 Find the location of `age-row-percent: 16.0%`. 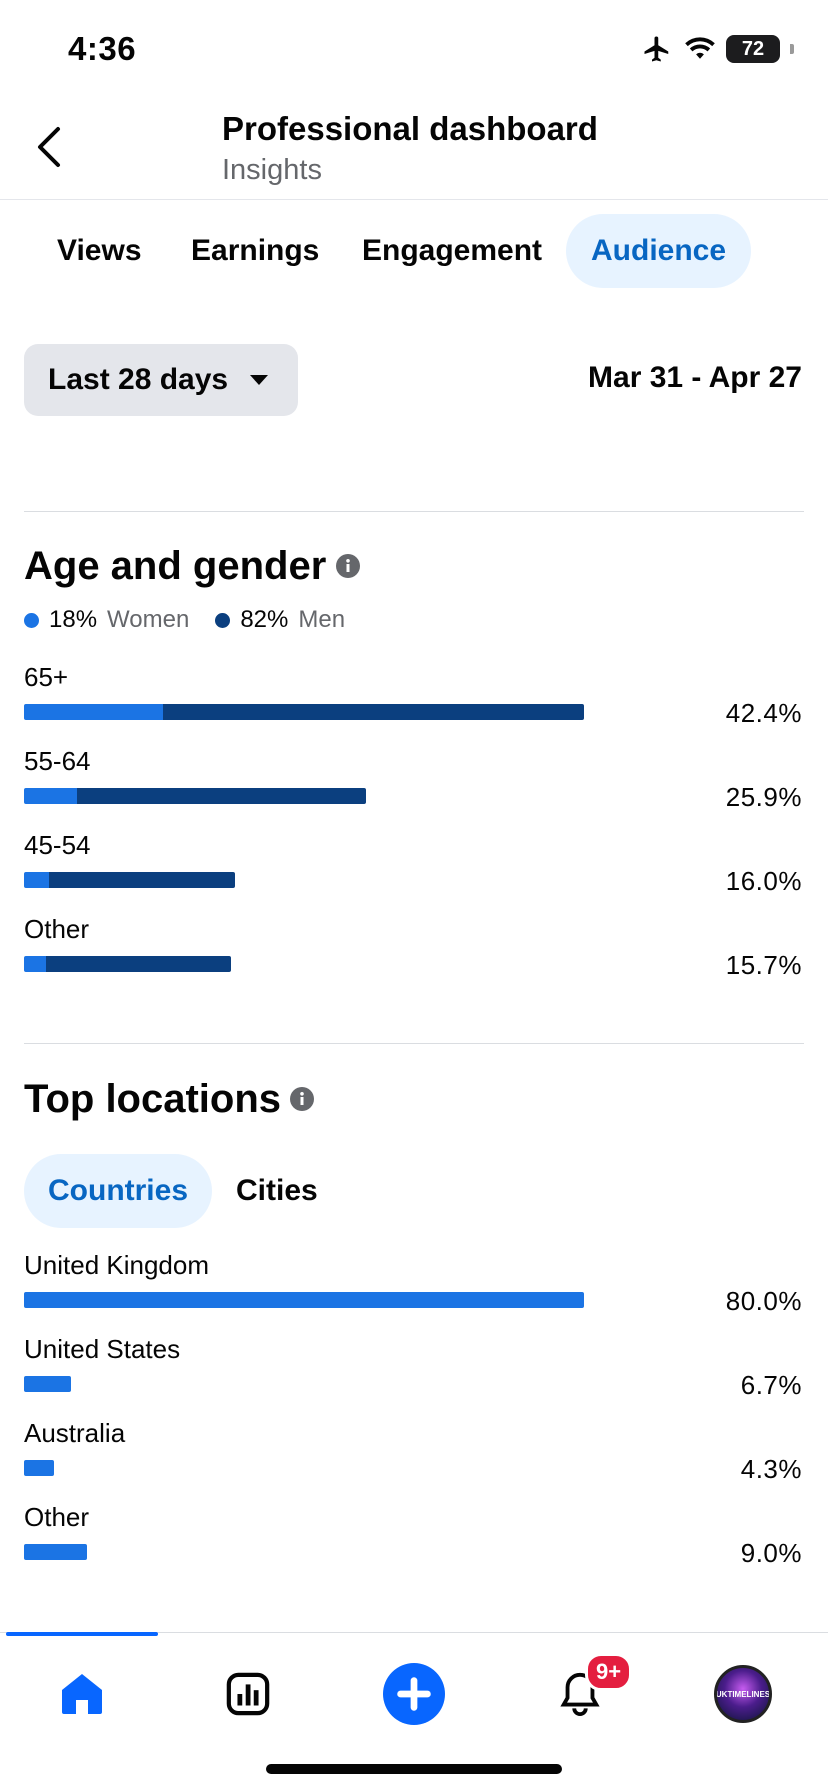

age-row-percent: 16.0% is located at coordinates (763, 881).